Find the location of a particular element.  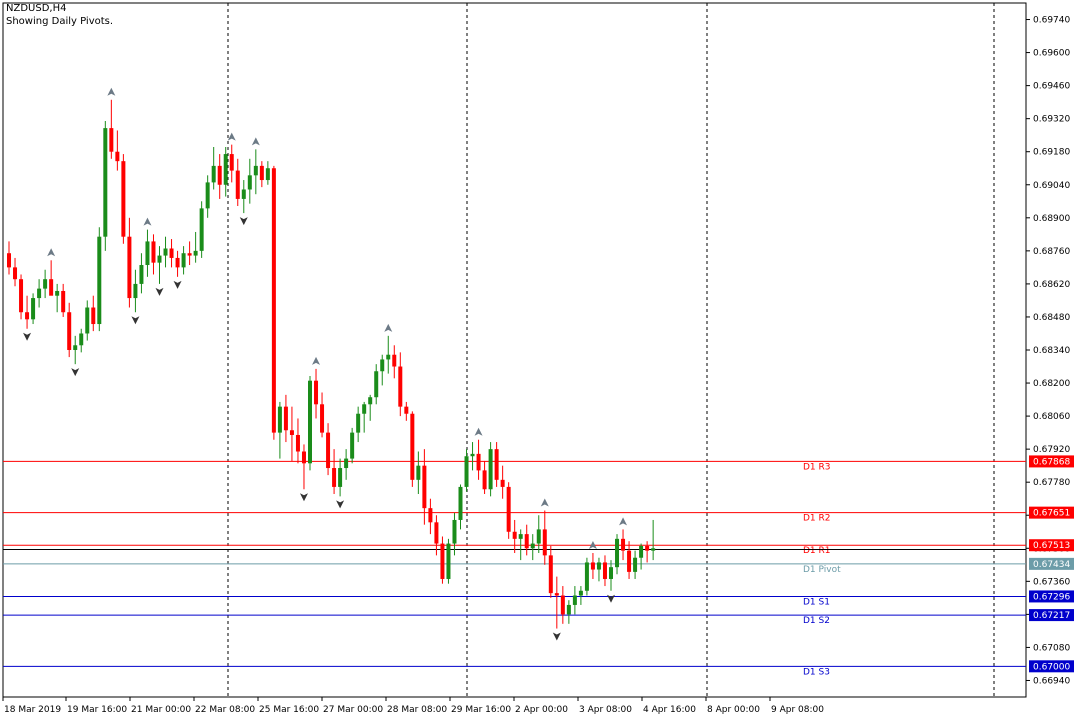

pivot-label: D1 Pivot is located at coordinates (822, 570).